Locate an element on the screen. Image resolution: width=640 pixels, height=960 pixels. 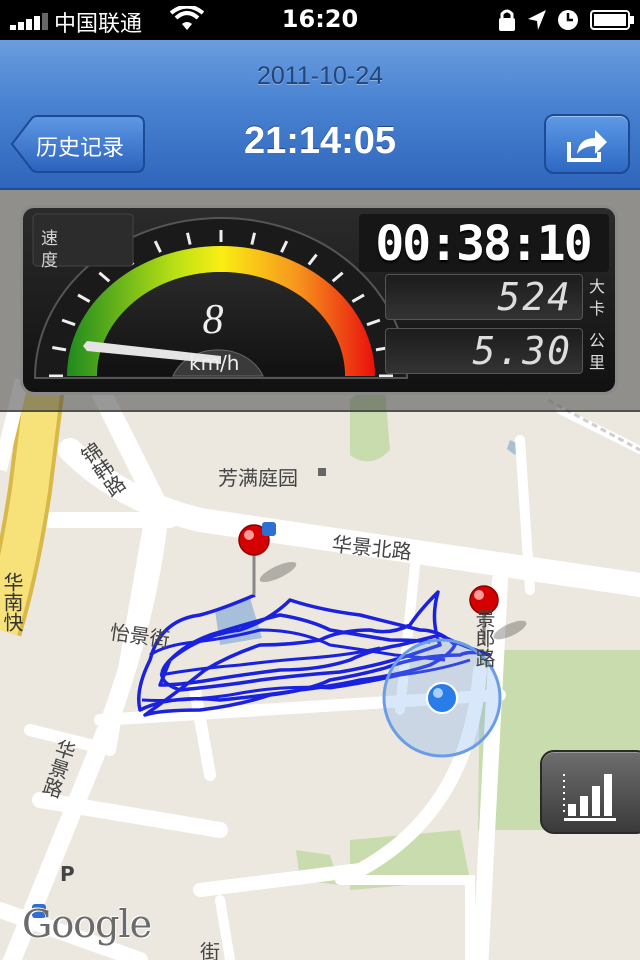
distance-readout: 5.30 is located at coordinates (484, 351).